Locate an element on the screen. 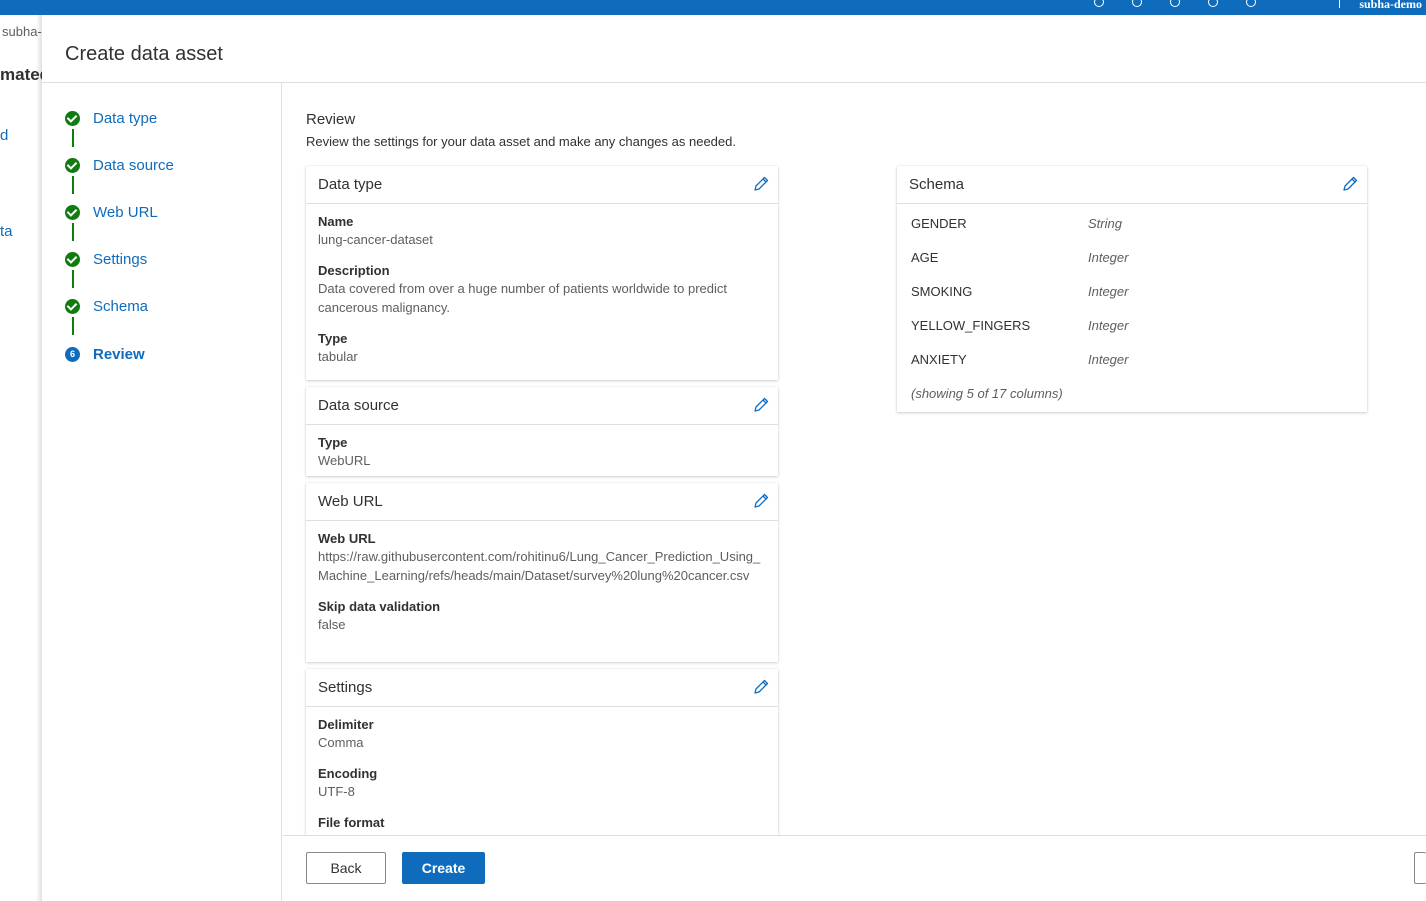  field-value: lung-cancer-dataset is located at coordinates (375, 239).